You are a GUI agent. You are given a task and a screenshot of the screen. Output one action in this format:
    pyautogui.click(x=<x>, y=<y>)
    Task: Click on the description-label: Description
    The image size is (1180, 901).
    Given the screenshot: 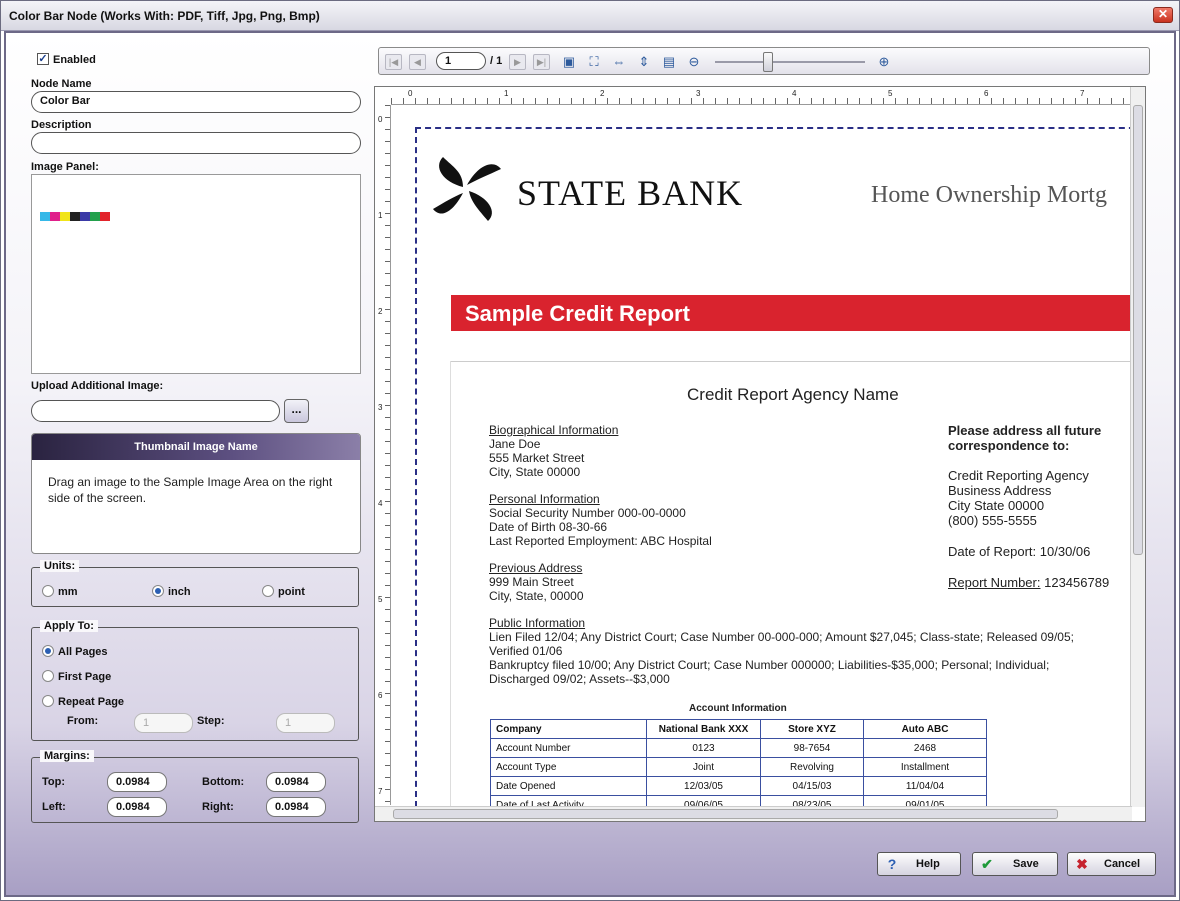 What is the action you would take?
    pyautogui.click(x=61, y=125)
    